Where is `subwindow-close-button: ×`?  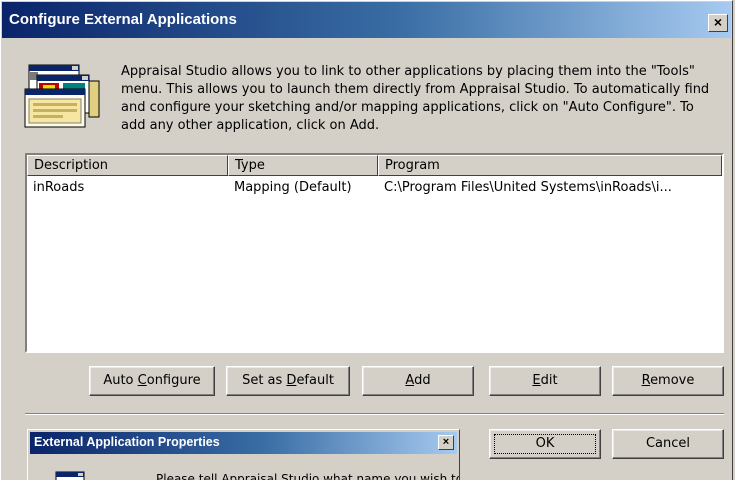 subwindow-close-button: × is located at coordinates (446, 442).